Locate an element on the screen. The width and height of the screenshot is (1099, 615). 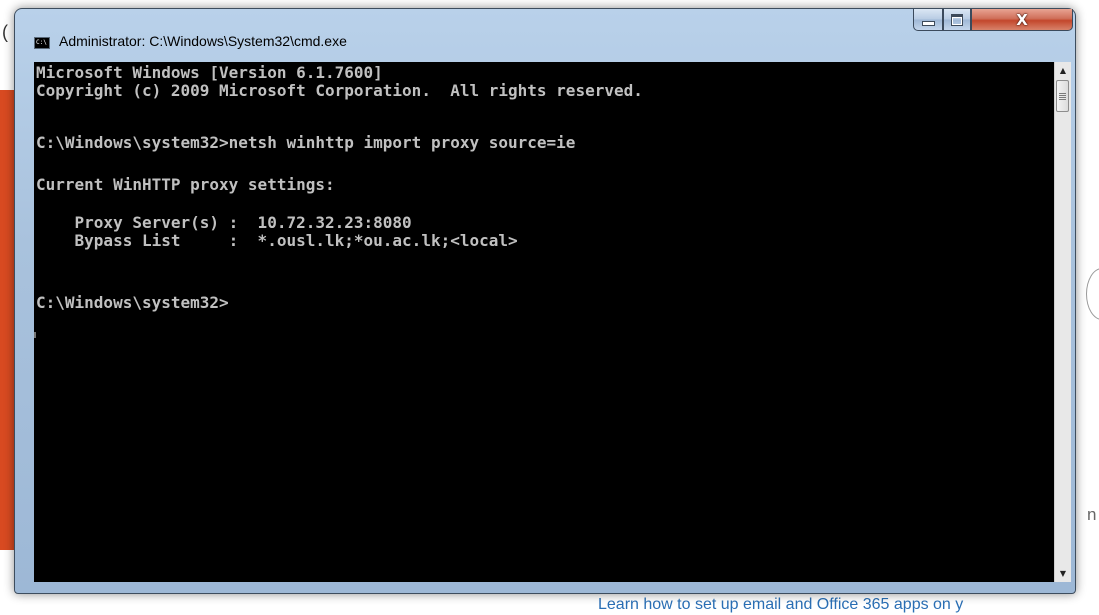
console-line-settings-head: Current WinHTTP proxy settings: is located at coordinates (185, 184).